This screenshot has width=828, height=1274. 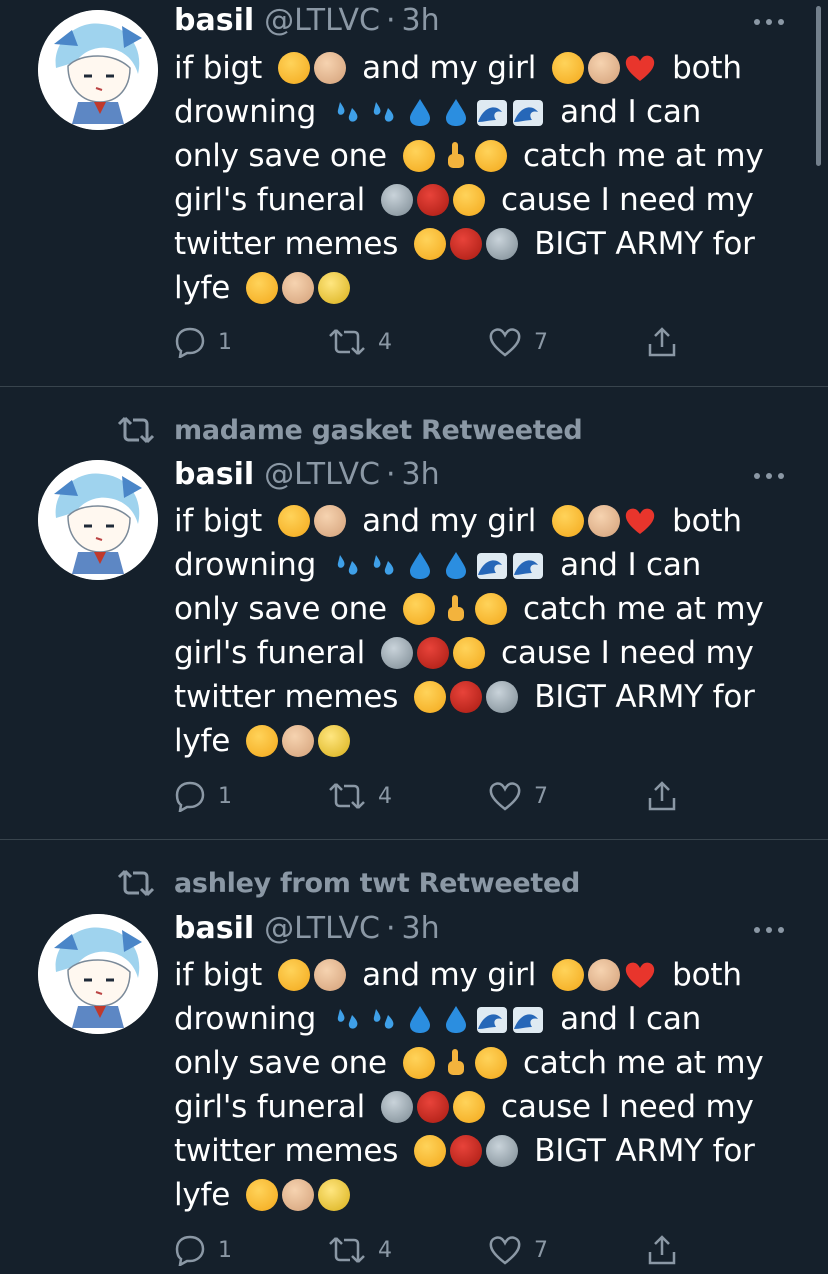 I want to click on water-wave-emoji-icon, so click(x=528, y=1019).